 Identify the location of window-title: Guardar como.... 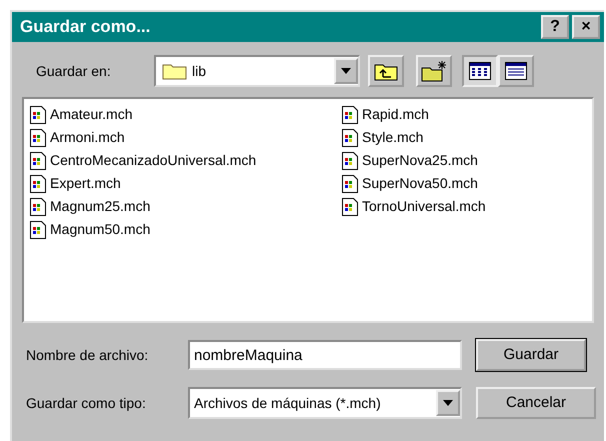
(86, 27).